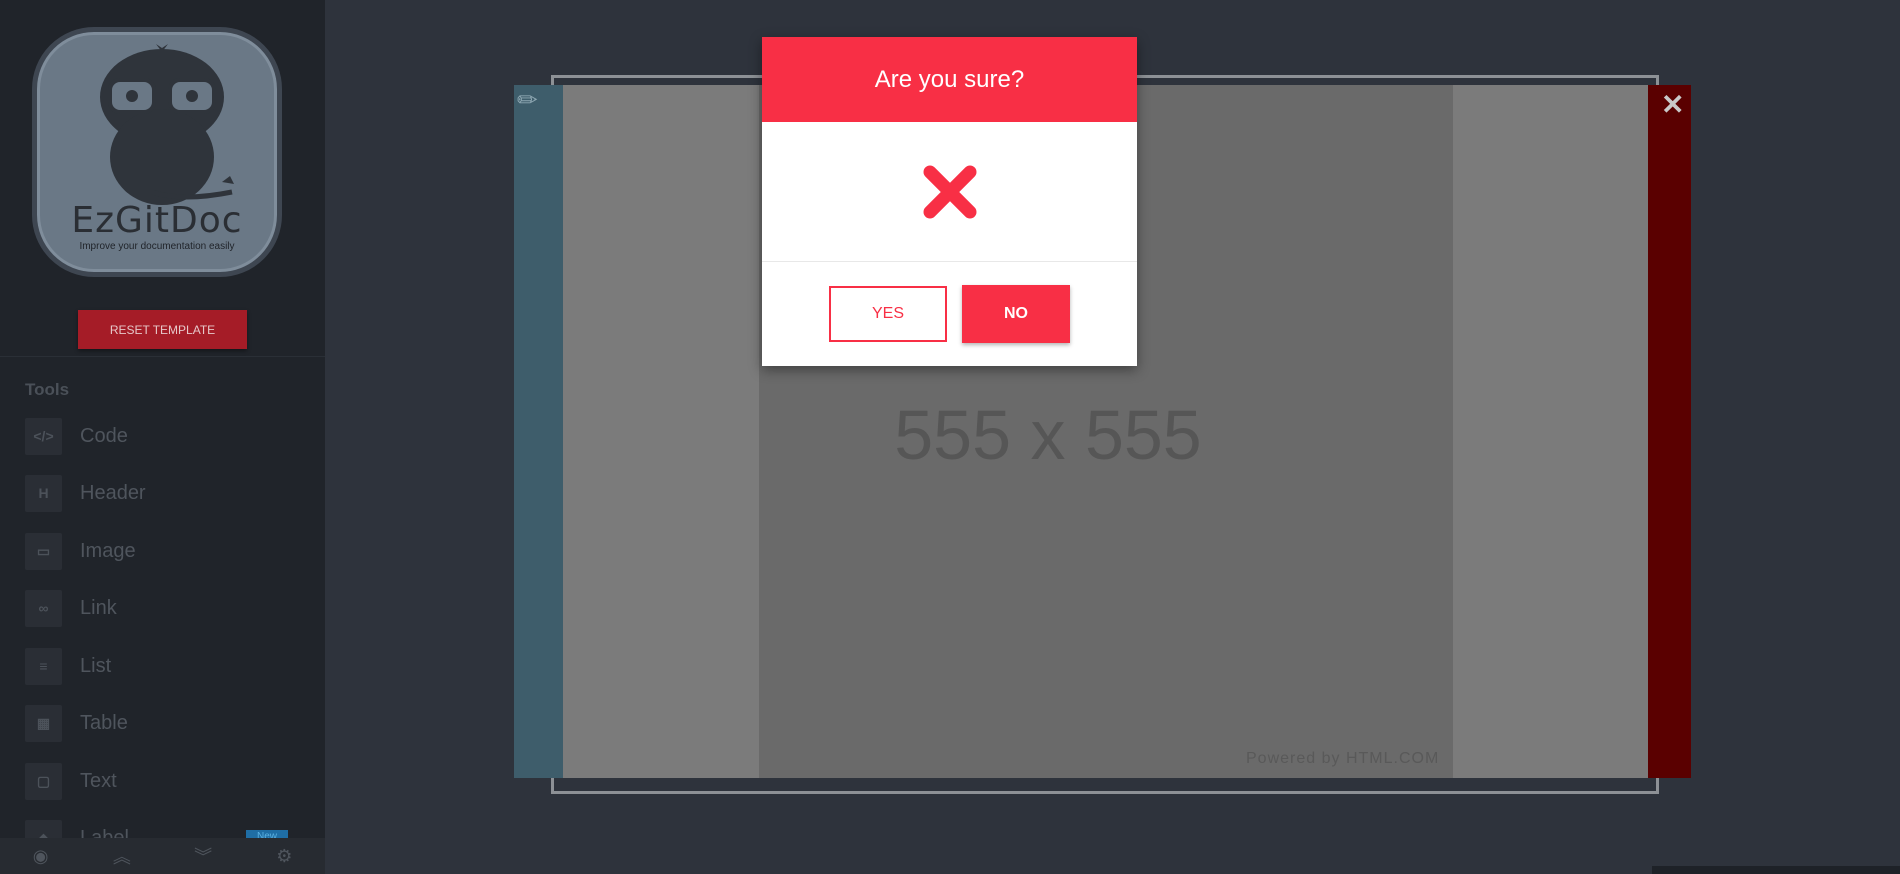 Image resolution: width=1900 pixels, height=874 pixels. Describe the element at coordinates (160, 781) in the screenshot. I see `tool-text: ▢ Text` at that location.